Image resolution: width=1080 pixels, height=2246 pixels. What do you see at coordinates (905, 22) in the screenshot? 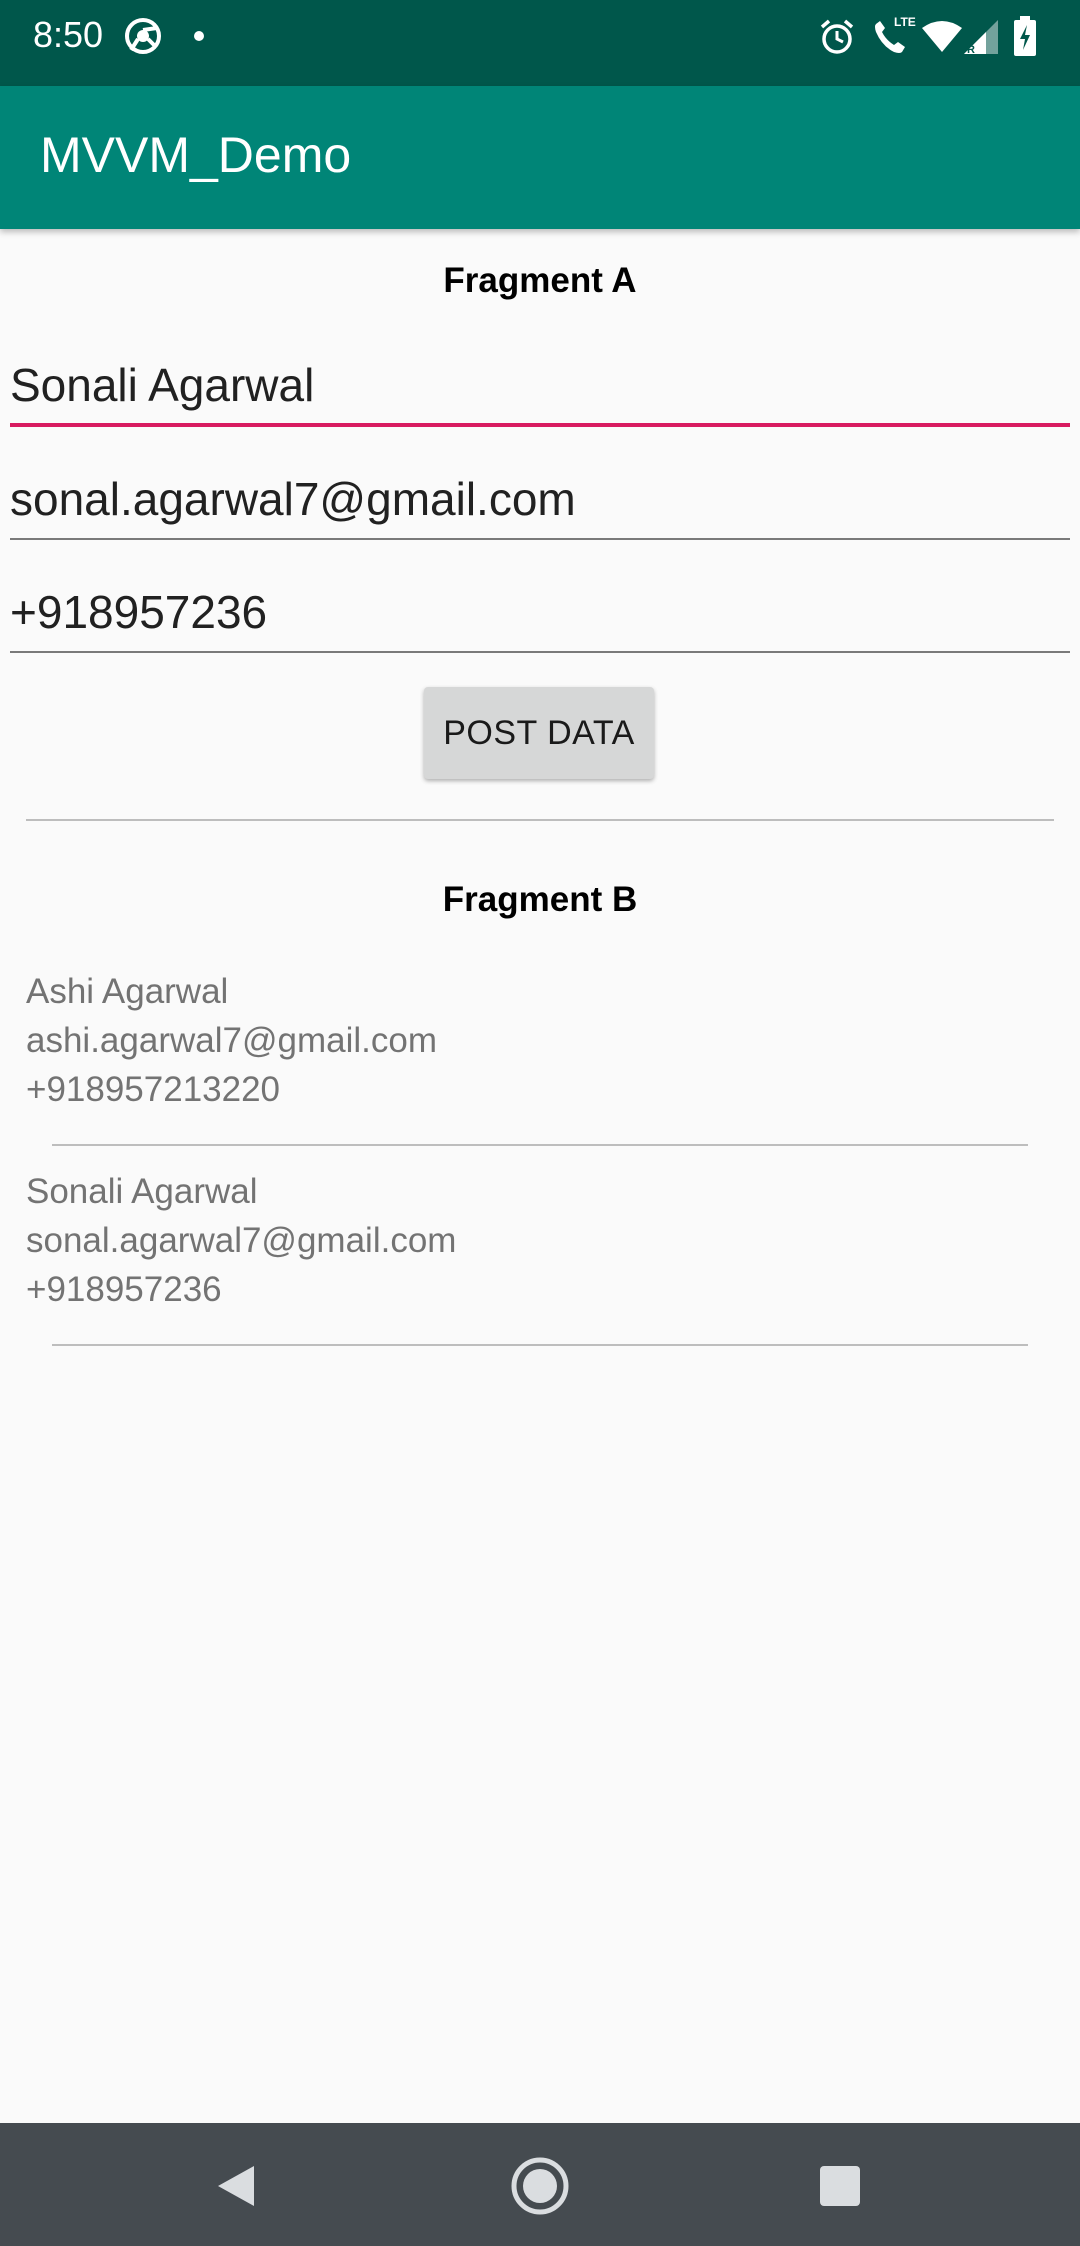
I see `svg-text: LTE` at bounding box center [905, 22].